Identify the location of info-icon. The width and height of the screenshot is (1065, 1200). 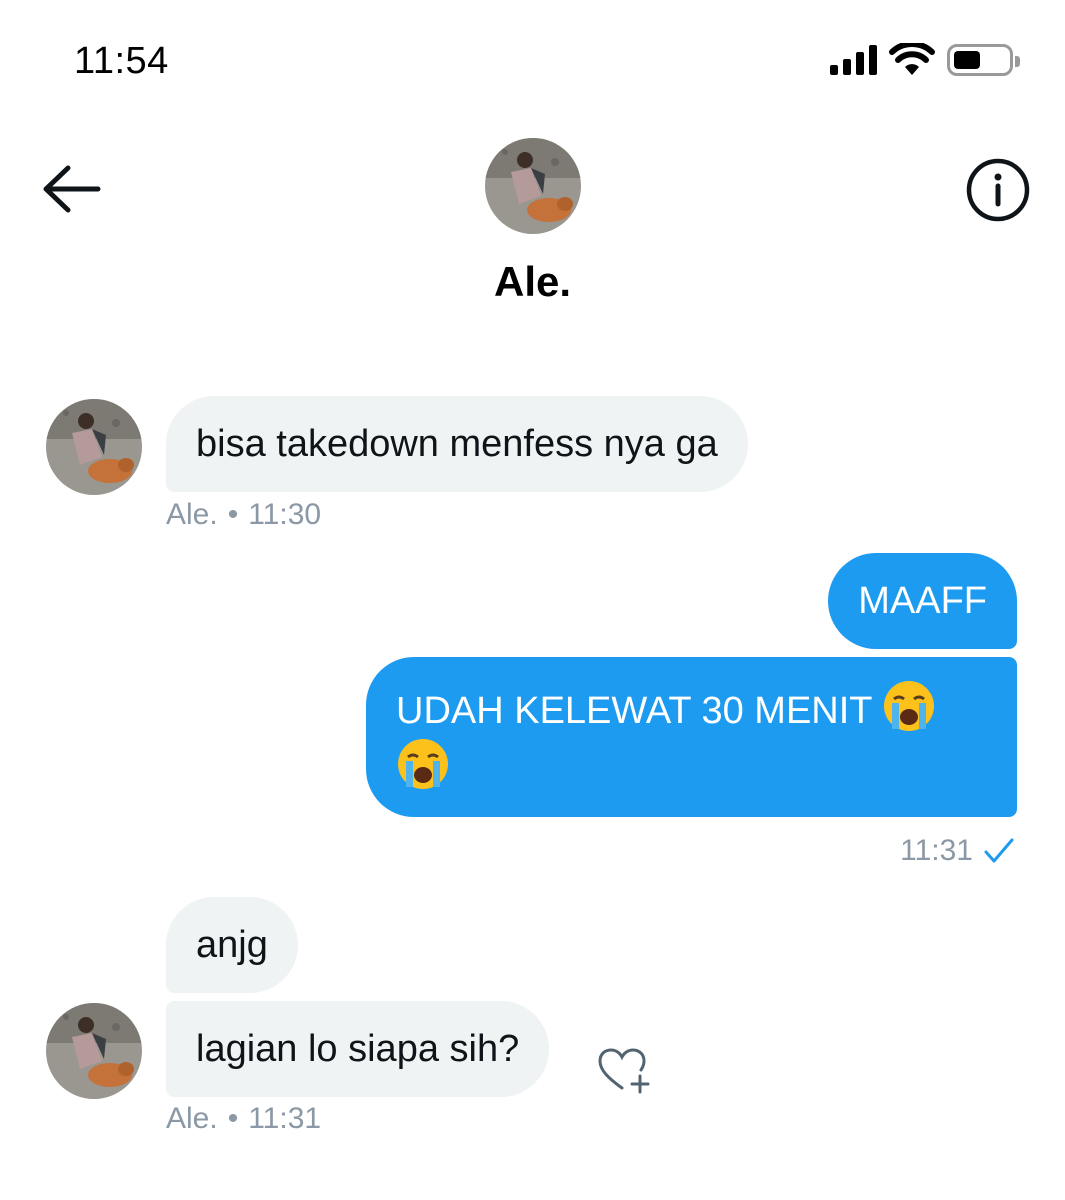
(998, 190).